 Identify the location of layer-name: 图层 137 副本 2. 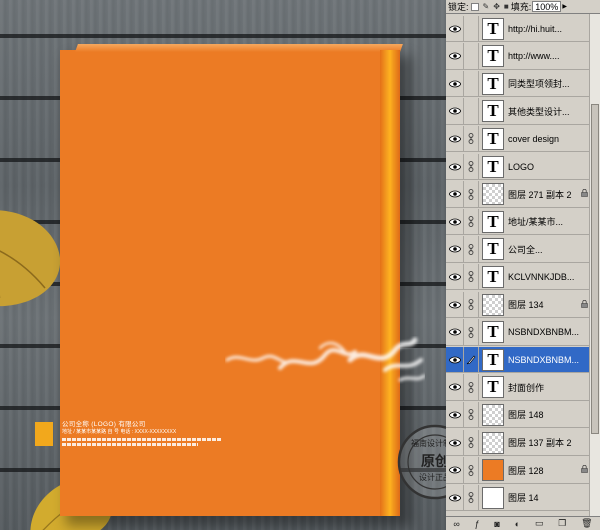
(540, 443).